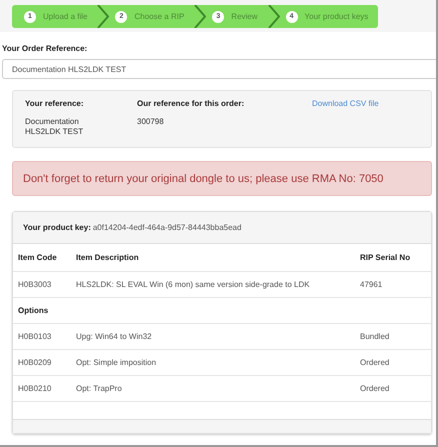 Image resolution: width=438 pixels, height=447 pixels. Describe the element at coordinates (114, 336) in the screenshot. I see `table-cell-text: Upg: Win64 to Win32` at that location.